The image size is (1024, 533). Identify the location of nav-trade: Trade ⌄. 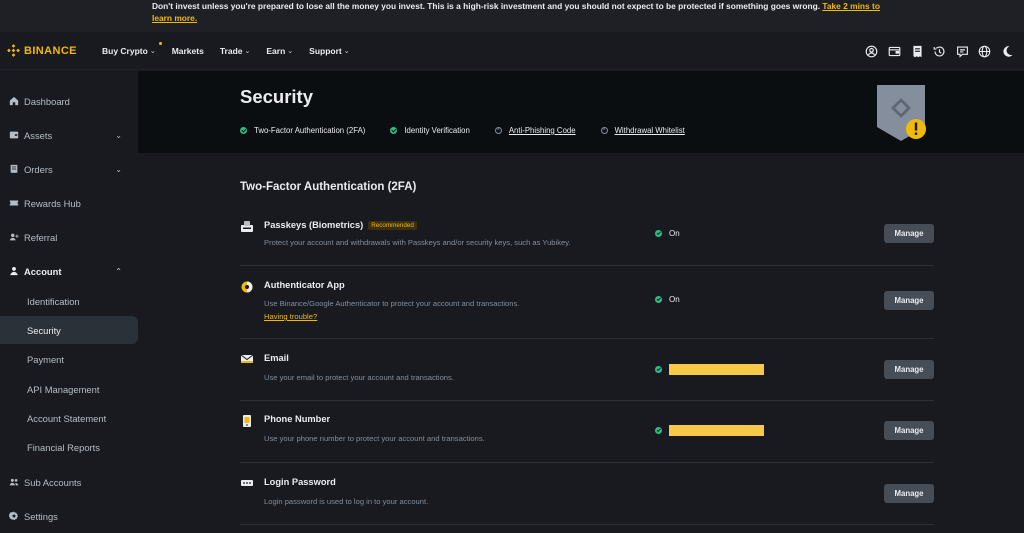
(235, 51).